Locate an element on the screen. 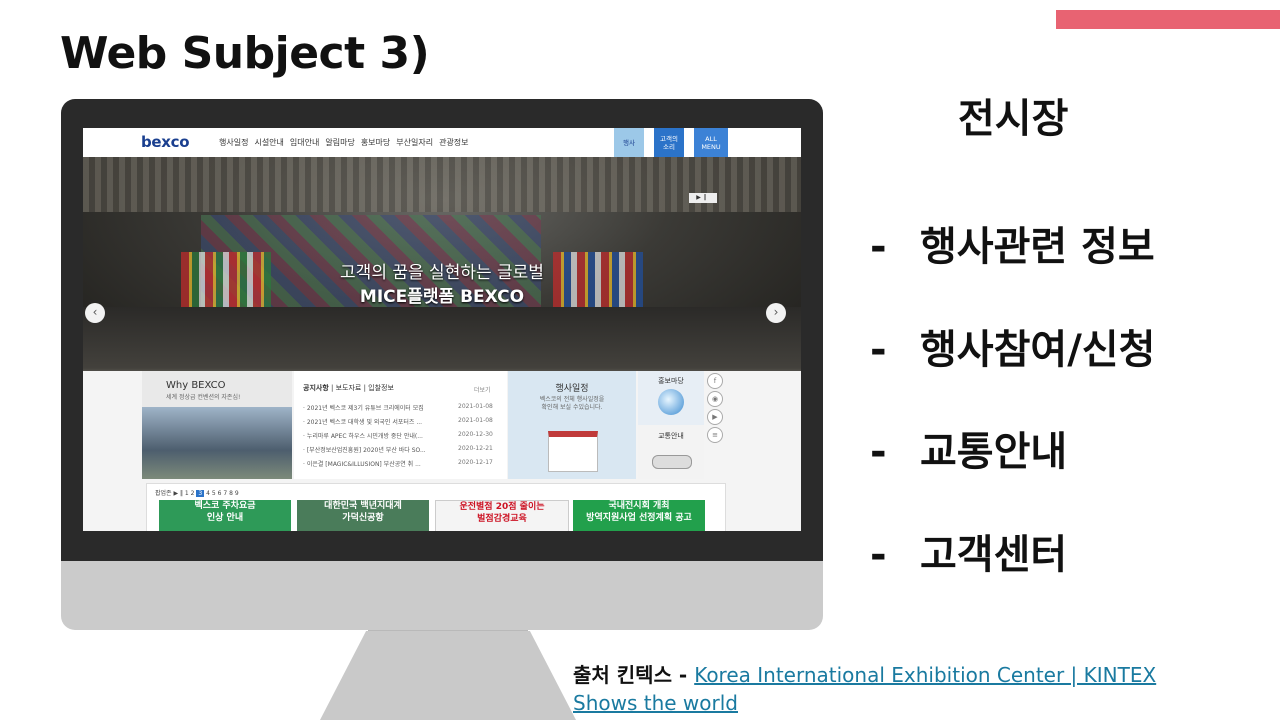 The width and height of the screenshot is (1280, 720). menu-item: 관광정보 is located at coordinates (453, 142).